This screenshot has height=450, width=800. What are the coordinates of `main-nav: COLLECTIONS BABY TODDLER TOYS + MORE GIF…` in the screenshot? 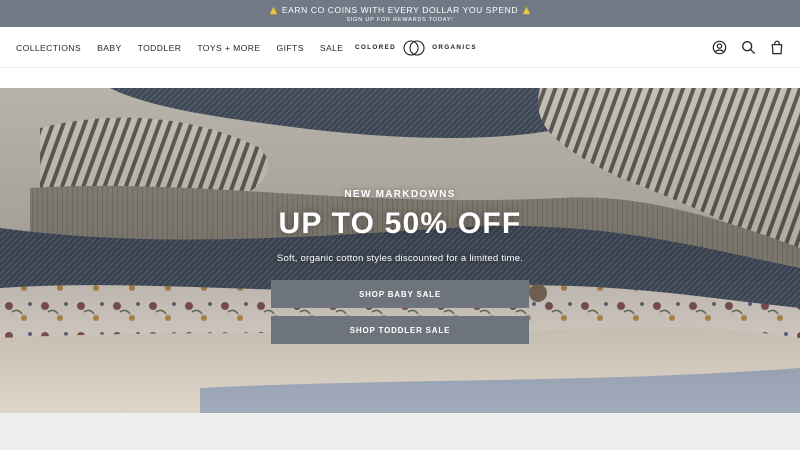 It's located at (187, 47).